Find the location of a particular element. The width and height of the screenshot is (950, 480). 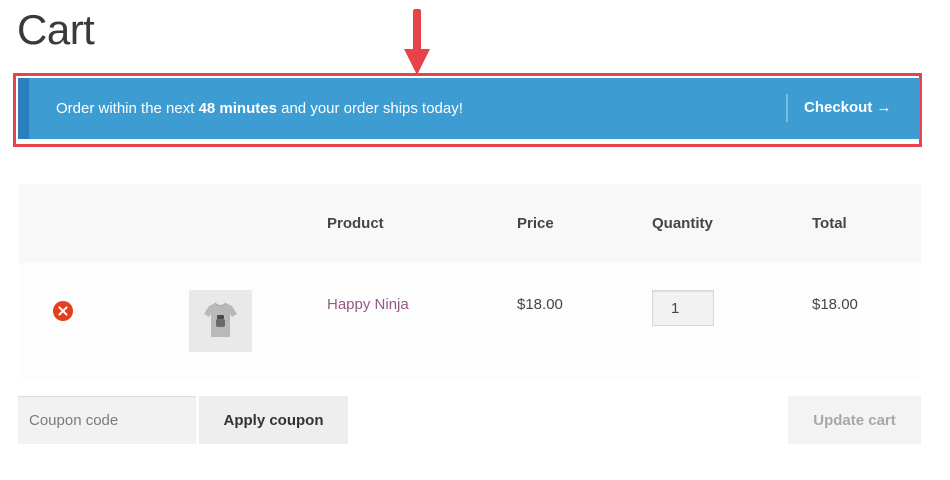

remove-x-icon is located at coordinates (63, 311).